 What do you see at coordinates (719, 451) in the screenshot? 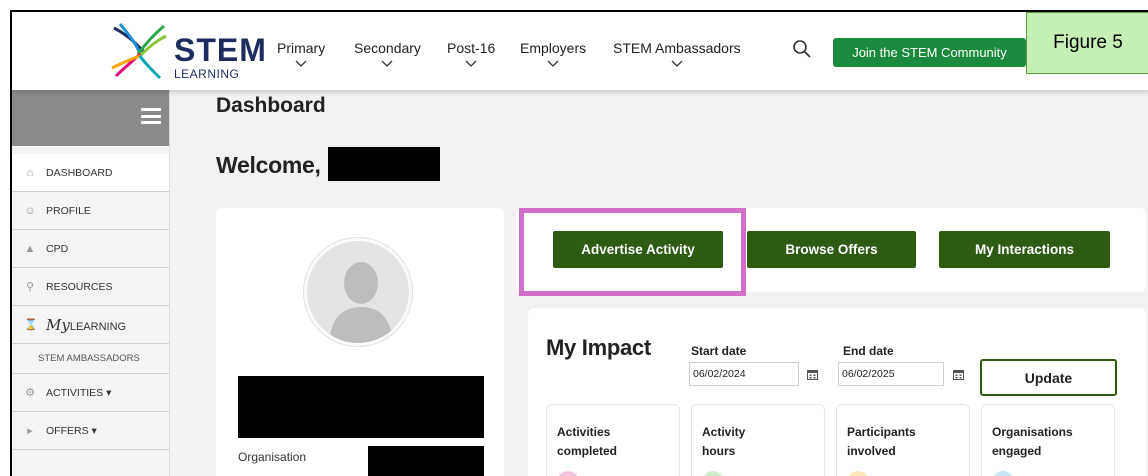
I see `stat-label: hours` at bounding box center [719, 451].